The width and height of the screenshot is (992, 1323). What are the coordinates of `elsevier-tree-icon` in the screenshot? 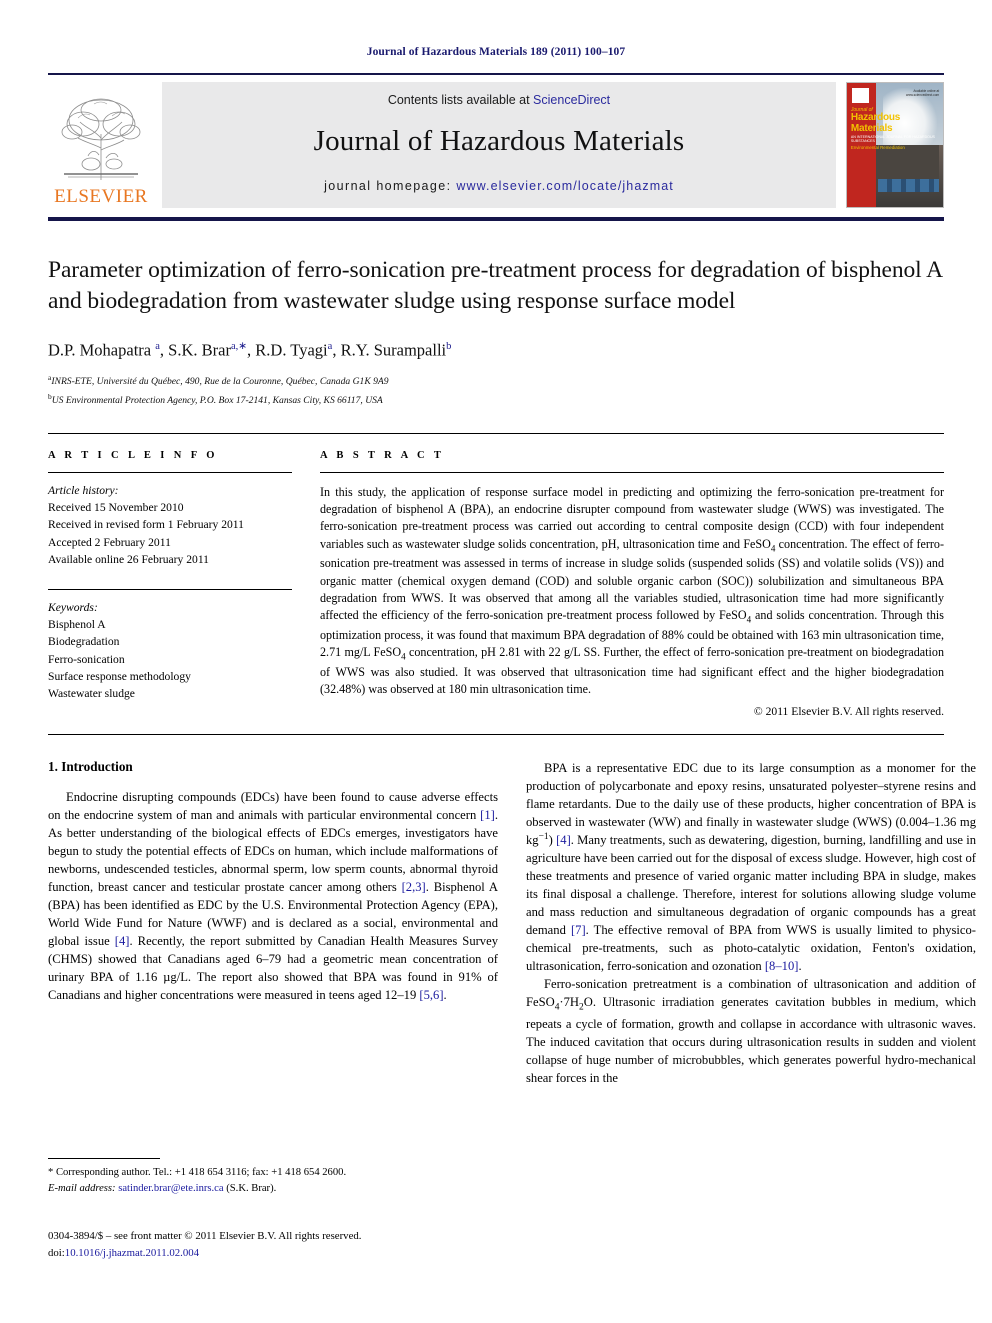 It's located at (101, 139).